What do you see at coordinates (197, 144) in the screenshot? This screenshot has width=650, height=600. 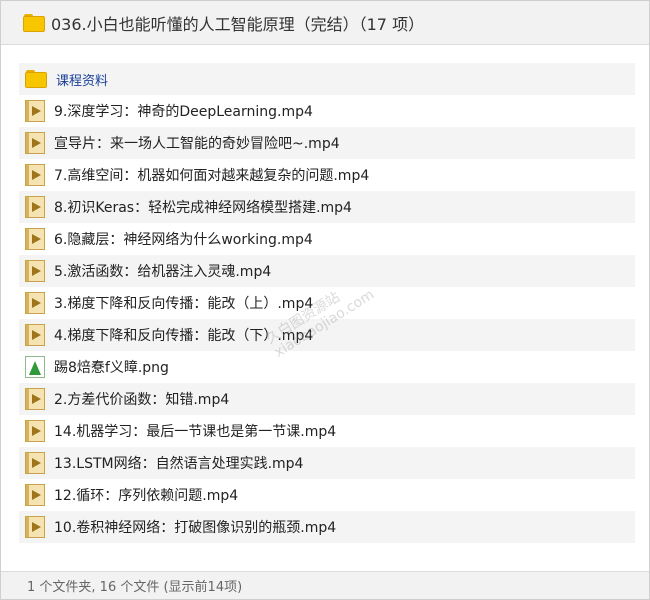 I see `file-name: 宣导片：来一场人工智能的奇妙冒险吧~.mp4` at bounding box center [197, 144].